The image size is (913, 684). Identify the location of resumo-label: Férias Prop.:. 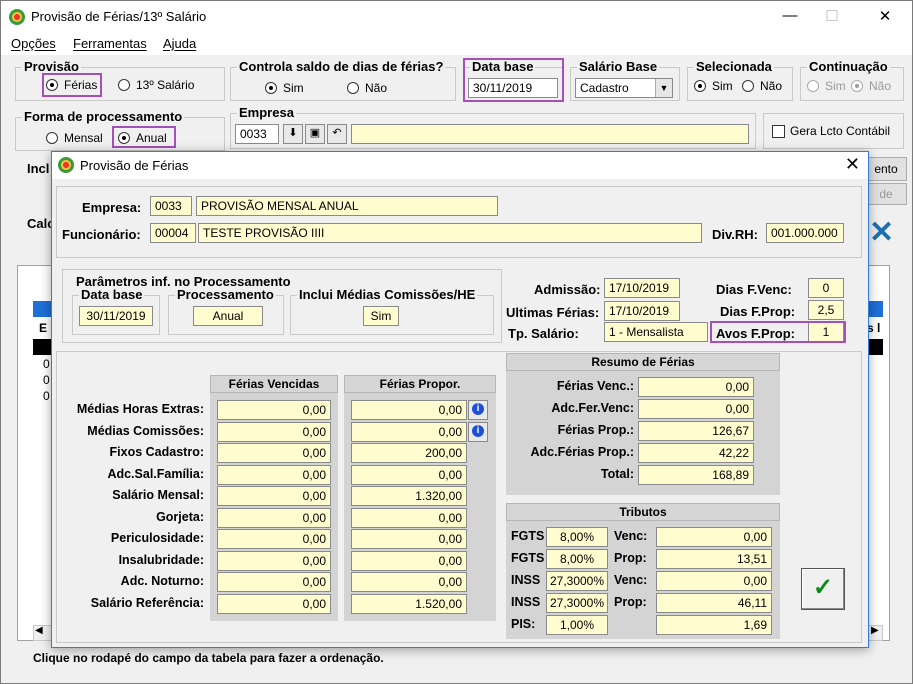
(595, 430).